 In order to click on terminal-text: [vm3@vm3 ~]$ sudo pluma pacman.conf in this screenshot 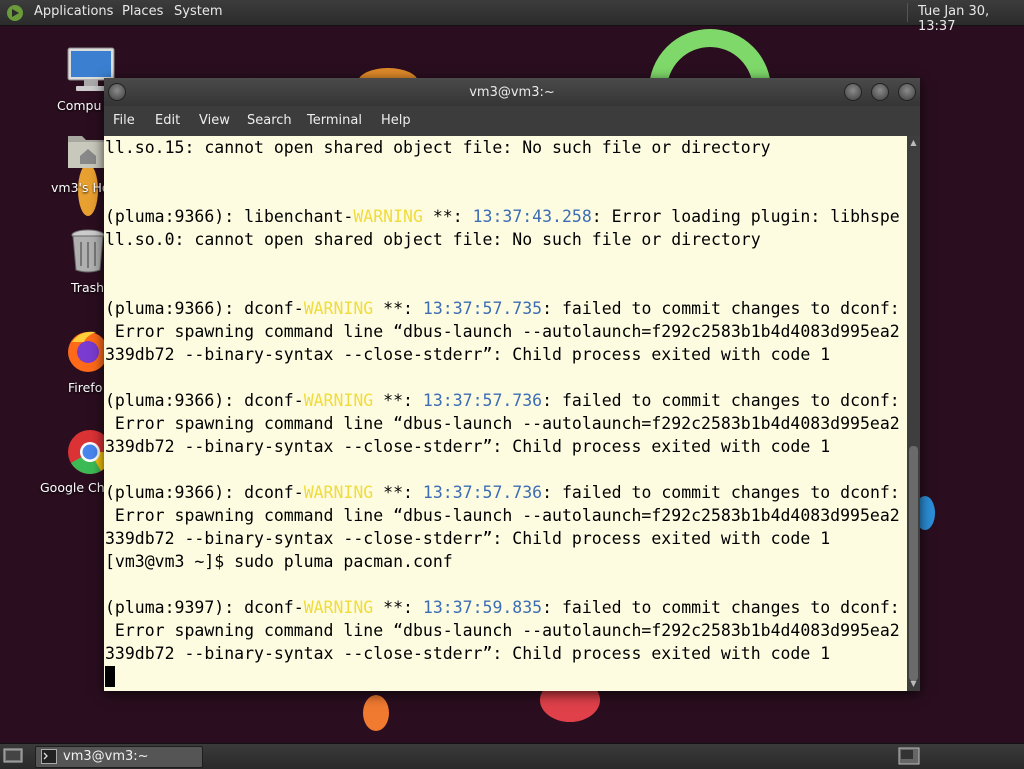, I will do `click(279, 561)`.